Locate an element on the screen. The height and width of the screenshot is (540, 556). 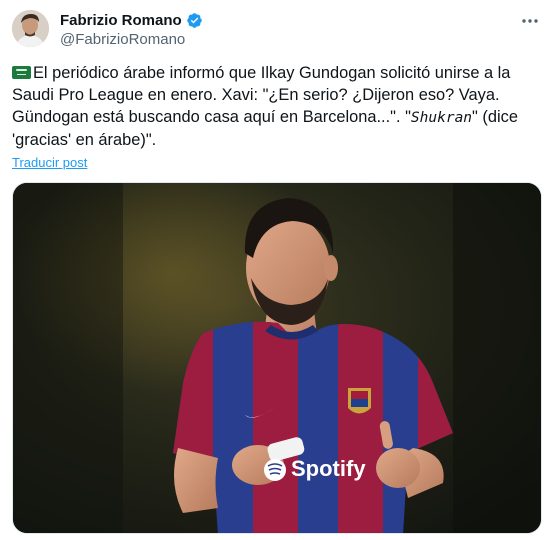
translate-post-link: Traducir post is located at coordinates (49, 163).